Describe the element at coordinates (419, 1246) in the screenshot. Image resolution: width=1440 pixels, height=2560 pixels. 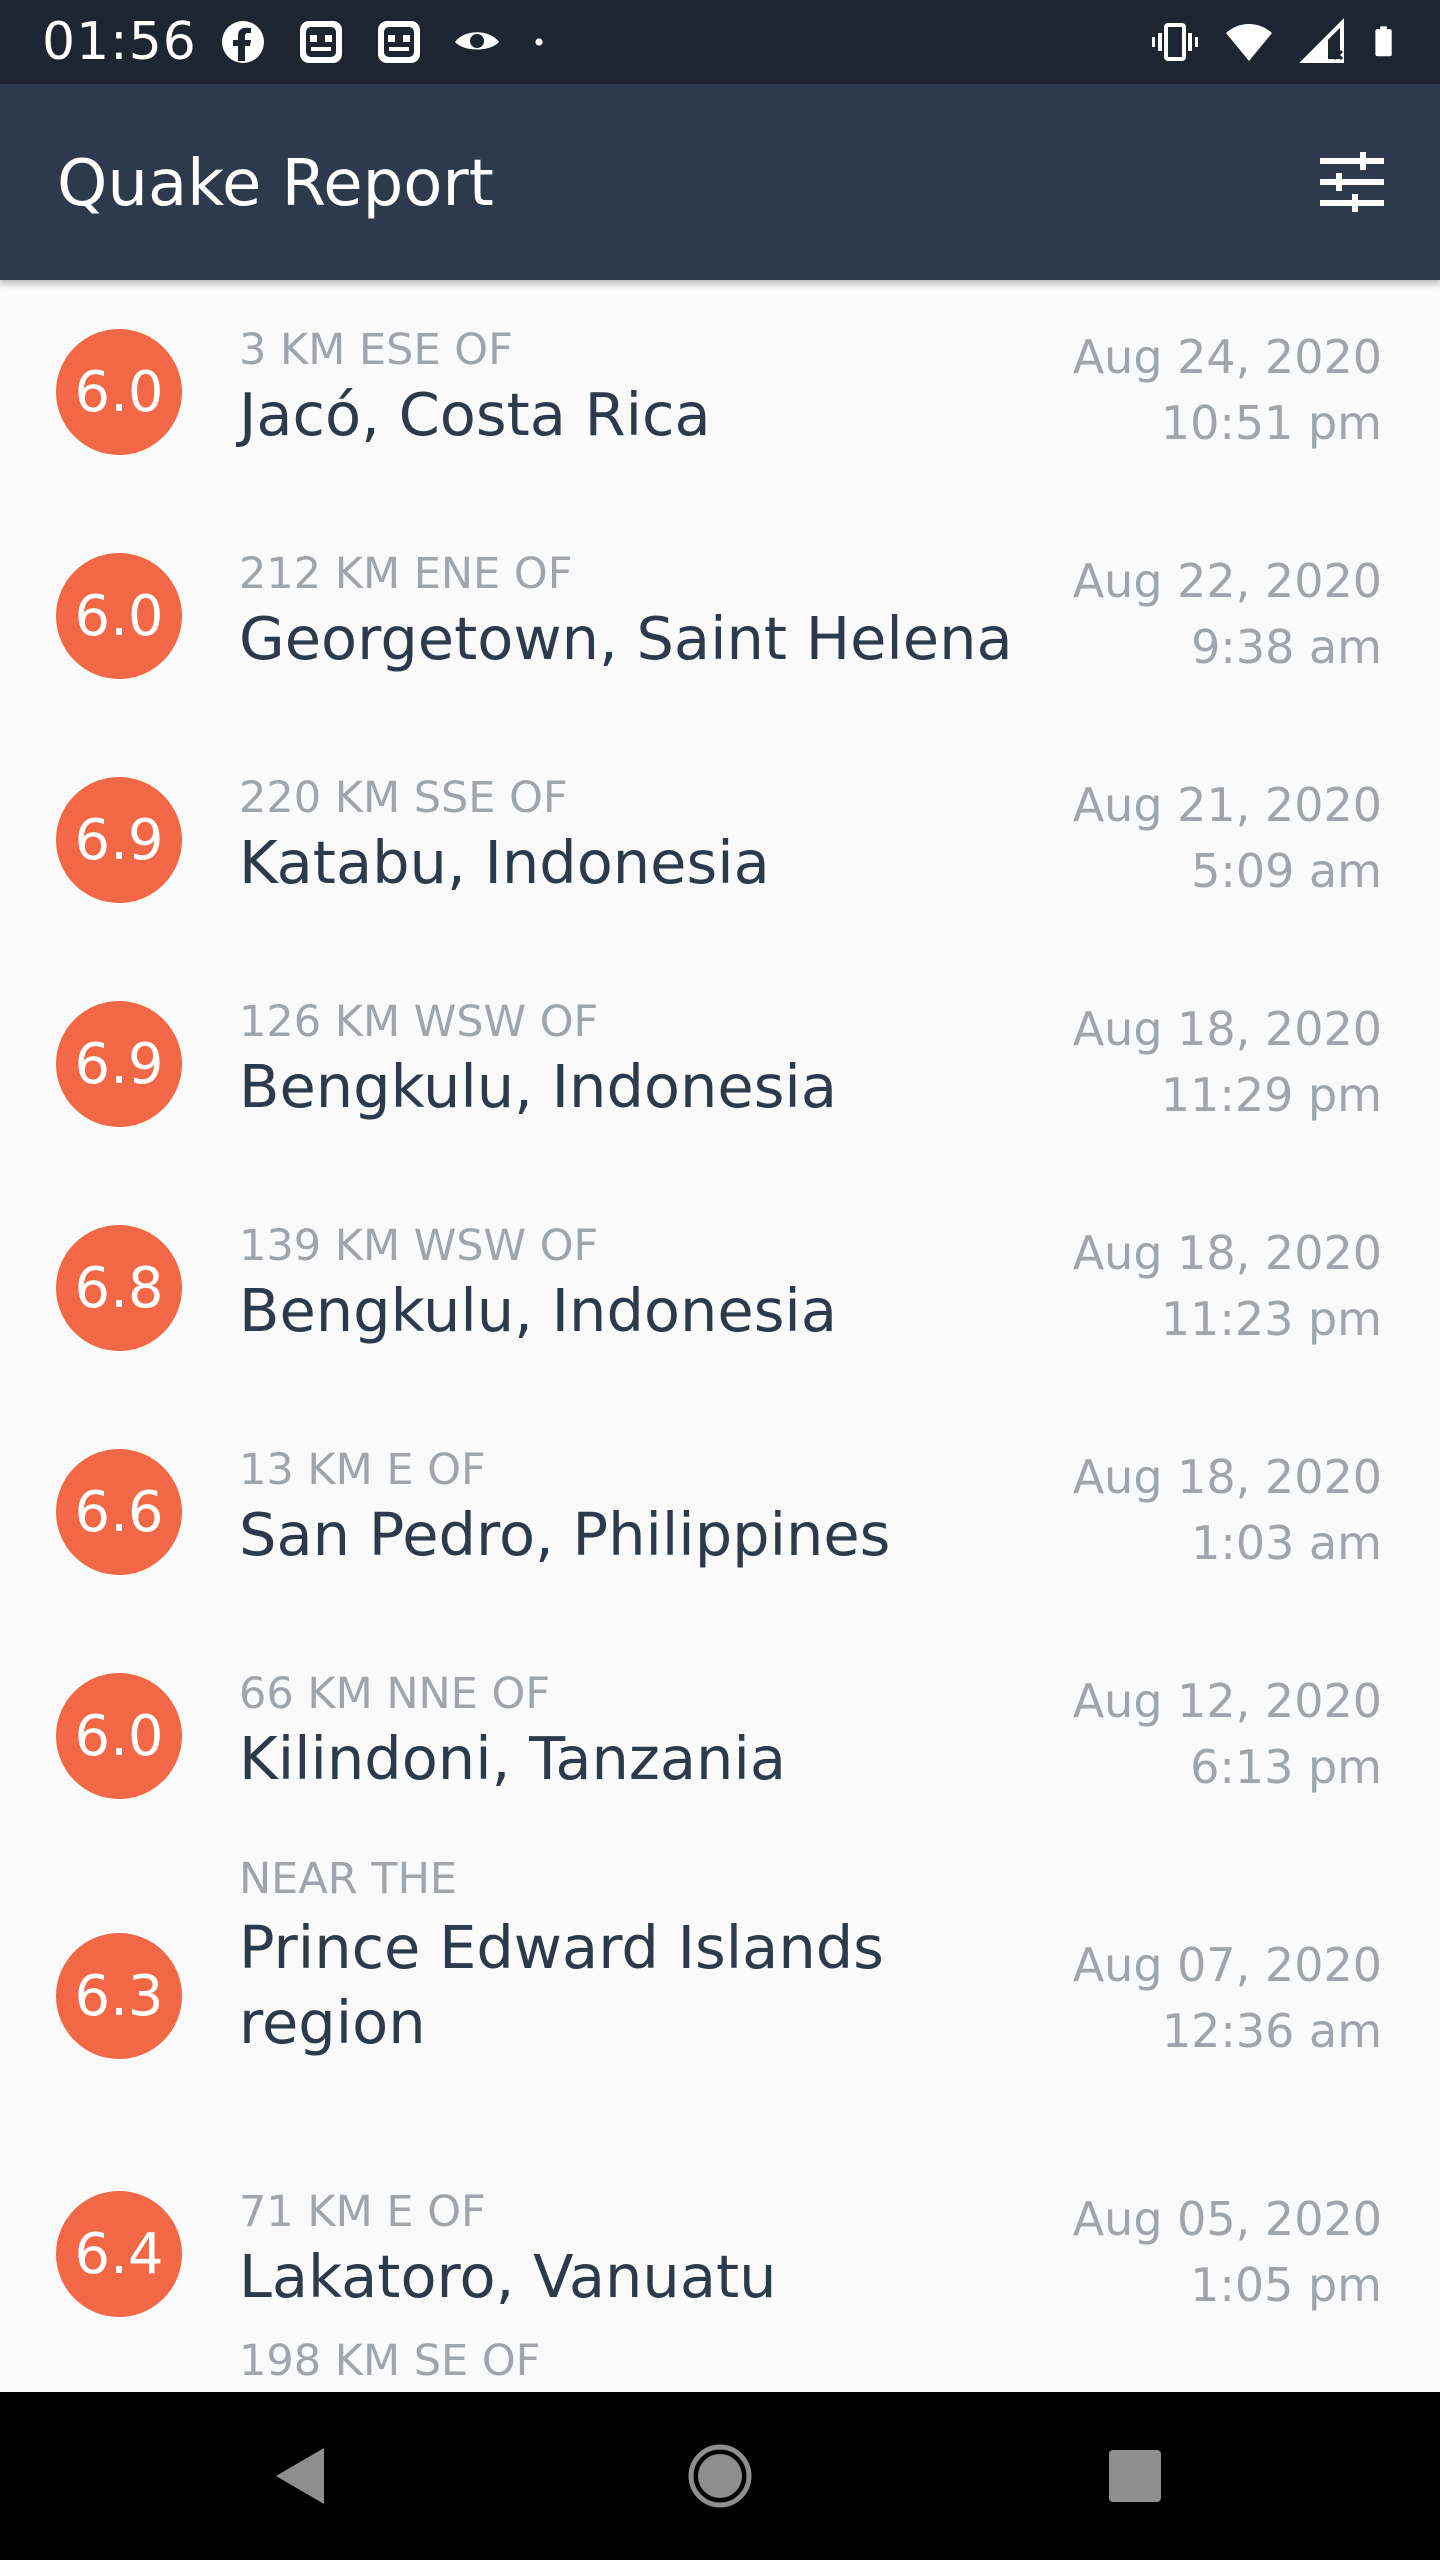
I see `location-offset: 139 KM WSW OF` at that location.